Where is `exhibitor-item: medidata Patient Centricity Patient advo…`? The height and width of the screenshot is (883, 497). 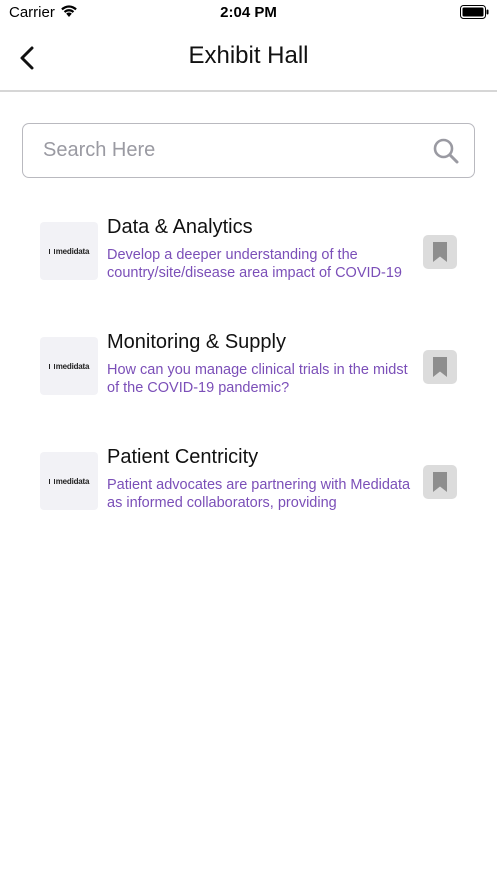 exhibitor-item: medidata Patient Centricity Patient advo… is located at coordinates (248, 487).